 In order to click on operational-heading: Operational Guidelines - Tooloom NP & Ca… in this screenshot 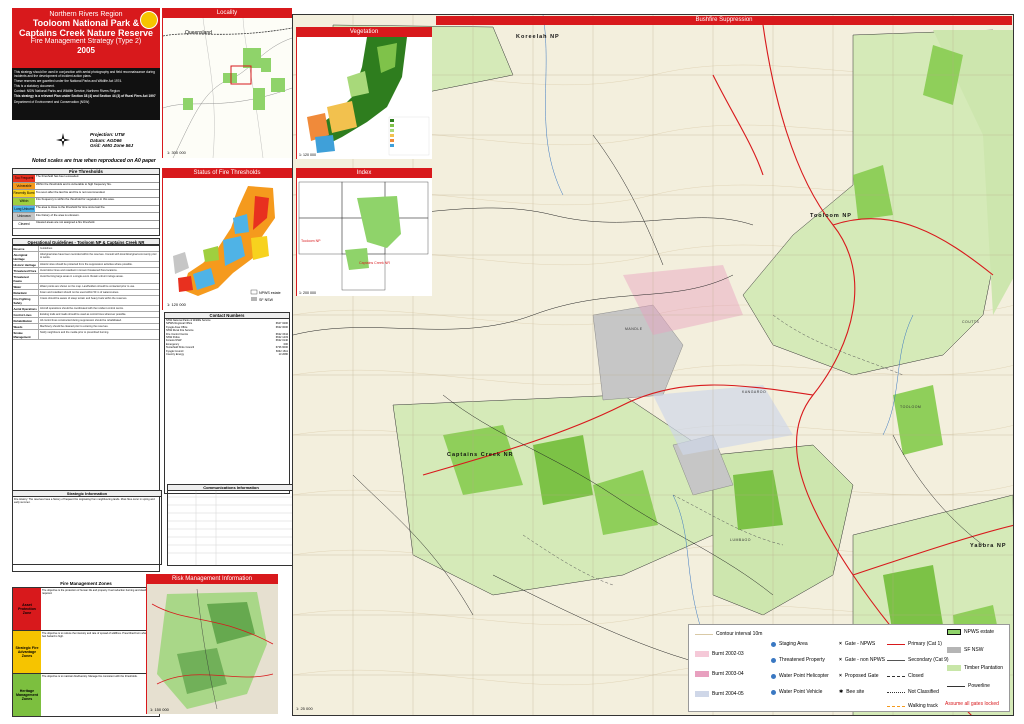, I will do `click(86, 241)`.